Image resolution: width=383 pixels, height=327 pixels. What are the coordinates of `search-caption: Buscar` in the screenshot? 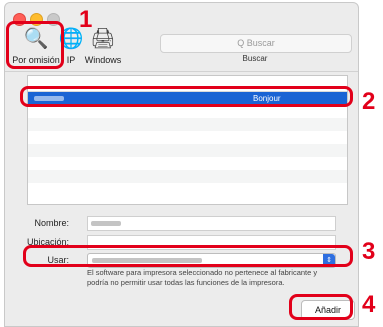 It's located at (255, 58).